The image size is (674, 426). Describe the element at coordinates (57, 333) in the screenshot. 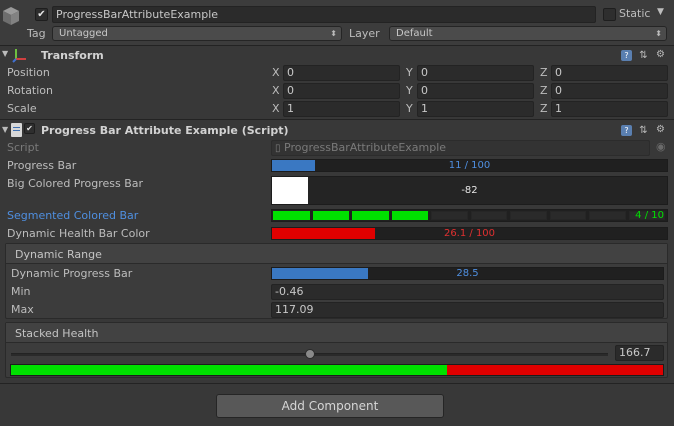

I see `stacked-health-title: Stacked Health` at that location.